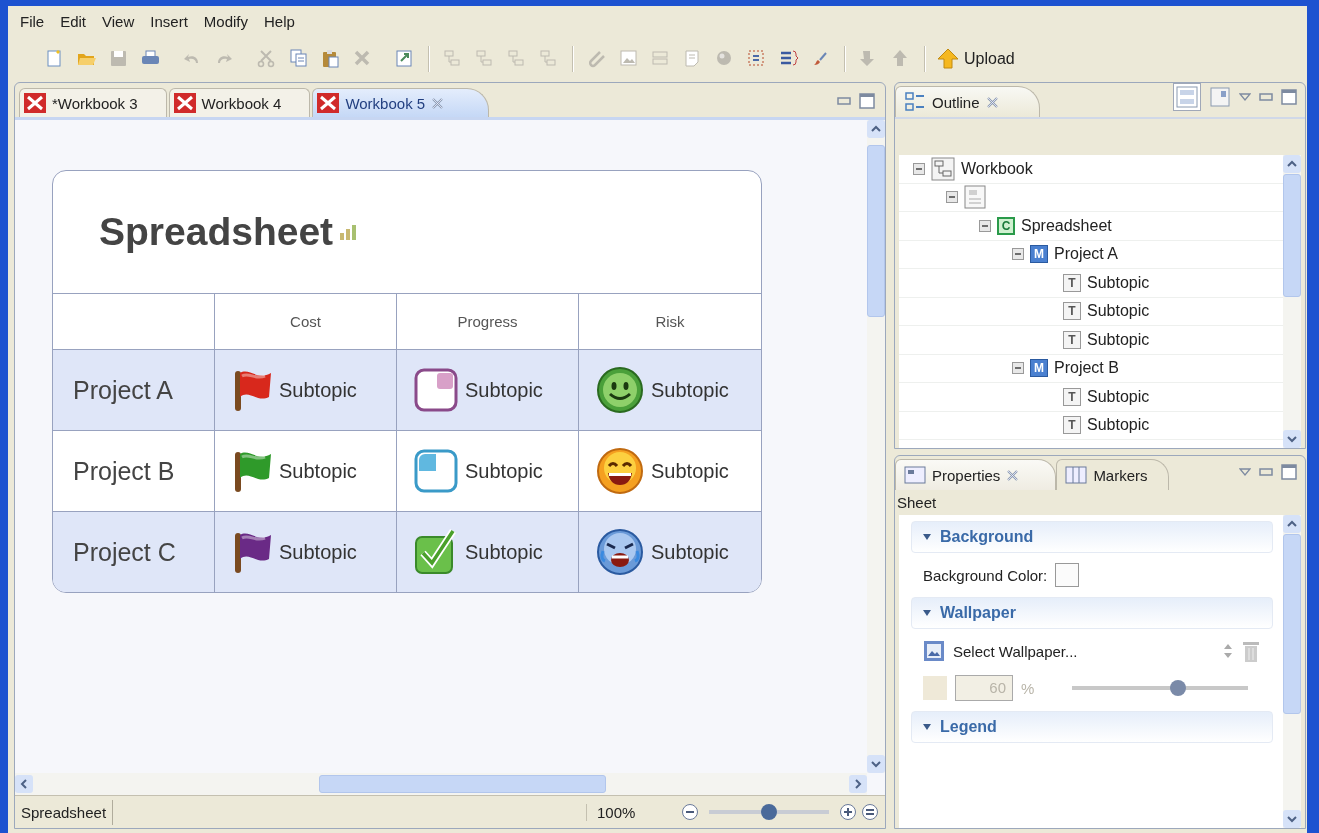 Image resolution: width=1319 pixels, height=833 pixels. What do you see at coordinates (1006, 225) in the screenshot?
I see `central-topic-icon: C` at bounding box center [1006, 225].